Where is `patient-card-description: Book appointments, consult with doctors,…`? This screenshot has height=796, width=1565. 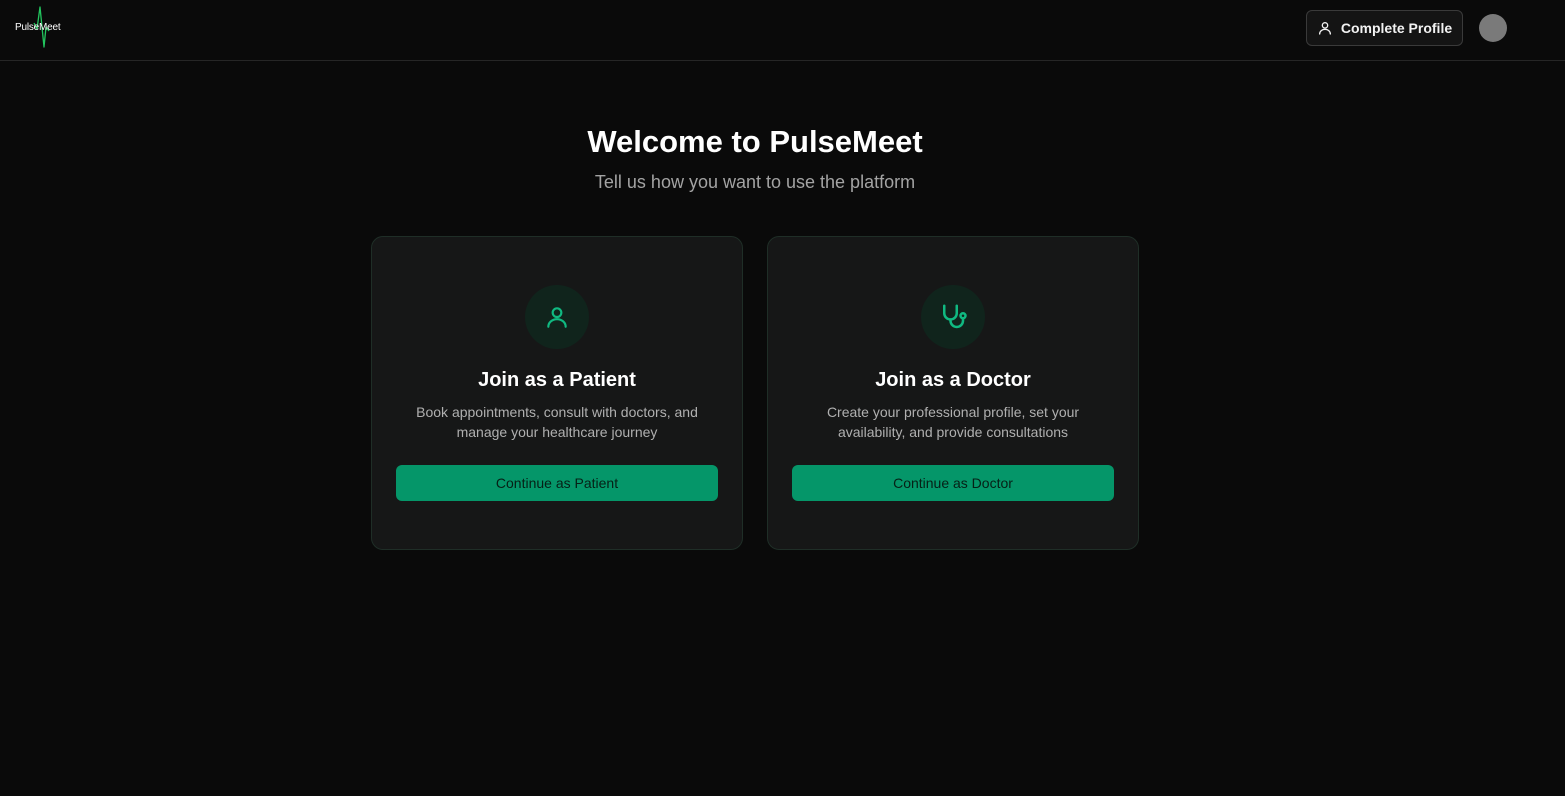
patient-card-description: Book appointments, consult with doctors,… is located at coordinates (557, 422).